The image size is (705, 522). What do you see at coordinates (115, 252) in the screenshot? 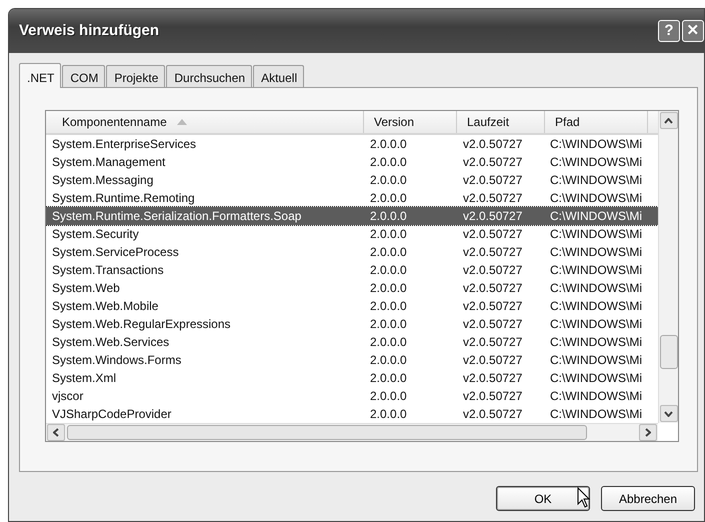
I see `table-cell-text: System.ServiceProcess` at bounding box center [115, 252].